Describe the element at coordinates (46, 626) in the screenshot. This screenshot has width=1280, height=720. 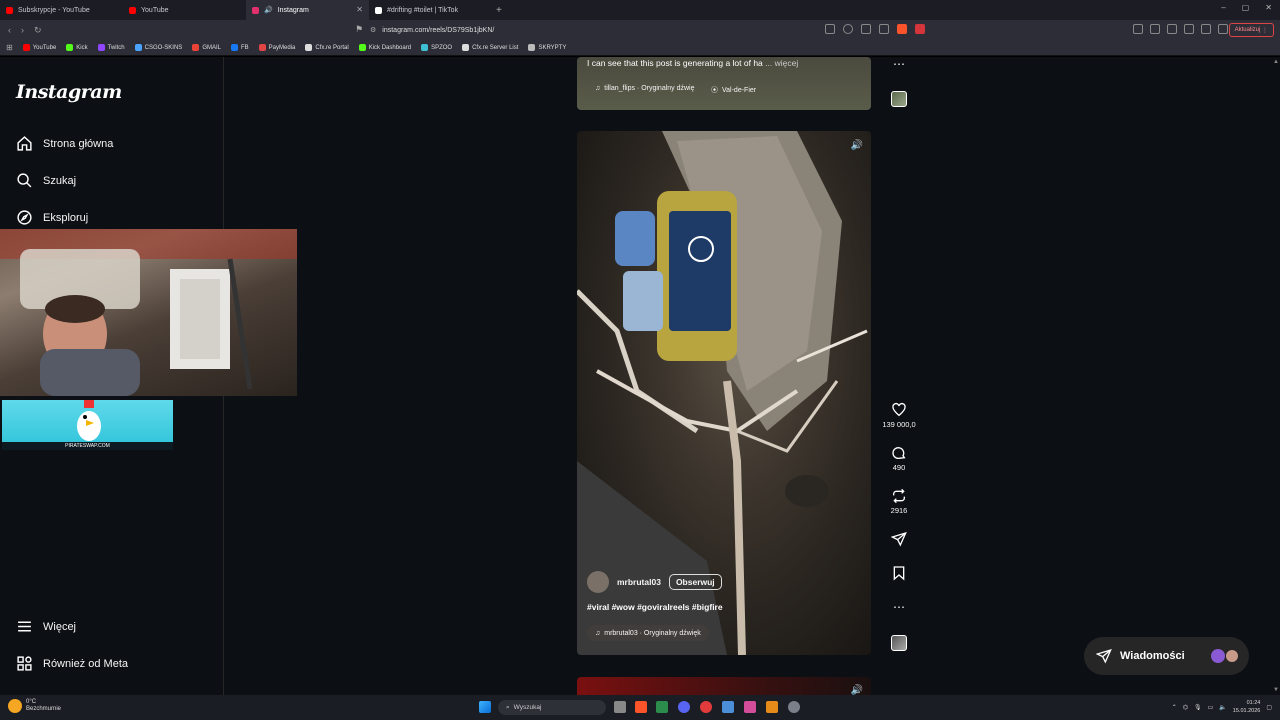
I see `nav-more: Więcej` at that location.